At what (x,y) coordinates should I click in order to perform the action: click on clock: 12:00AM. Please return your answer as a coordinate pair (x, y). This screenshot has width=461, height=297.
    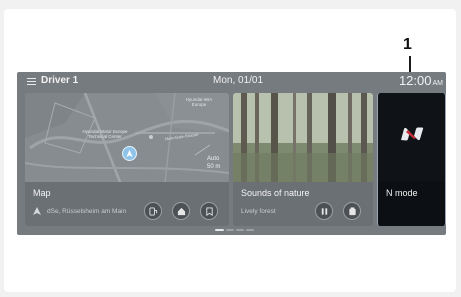
    Looking at the image, I should click on (421, 80).